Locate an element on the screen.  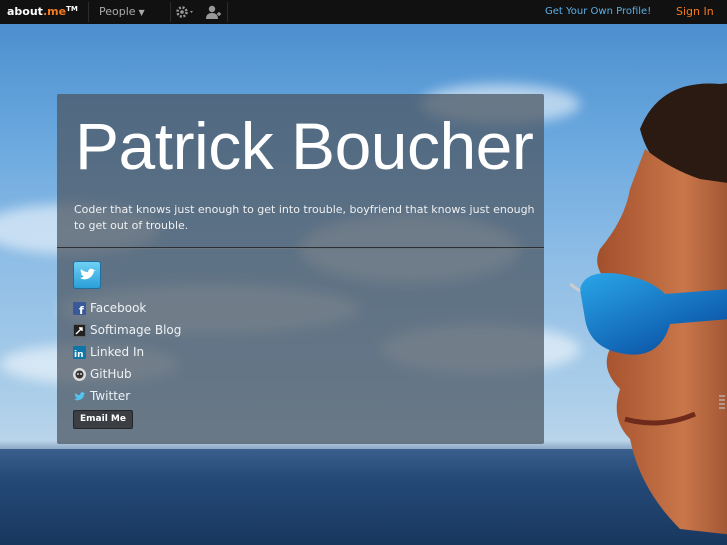
add-contact-button is located at coordinates (213, 12).